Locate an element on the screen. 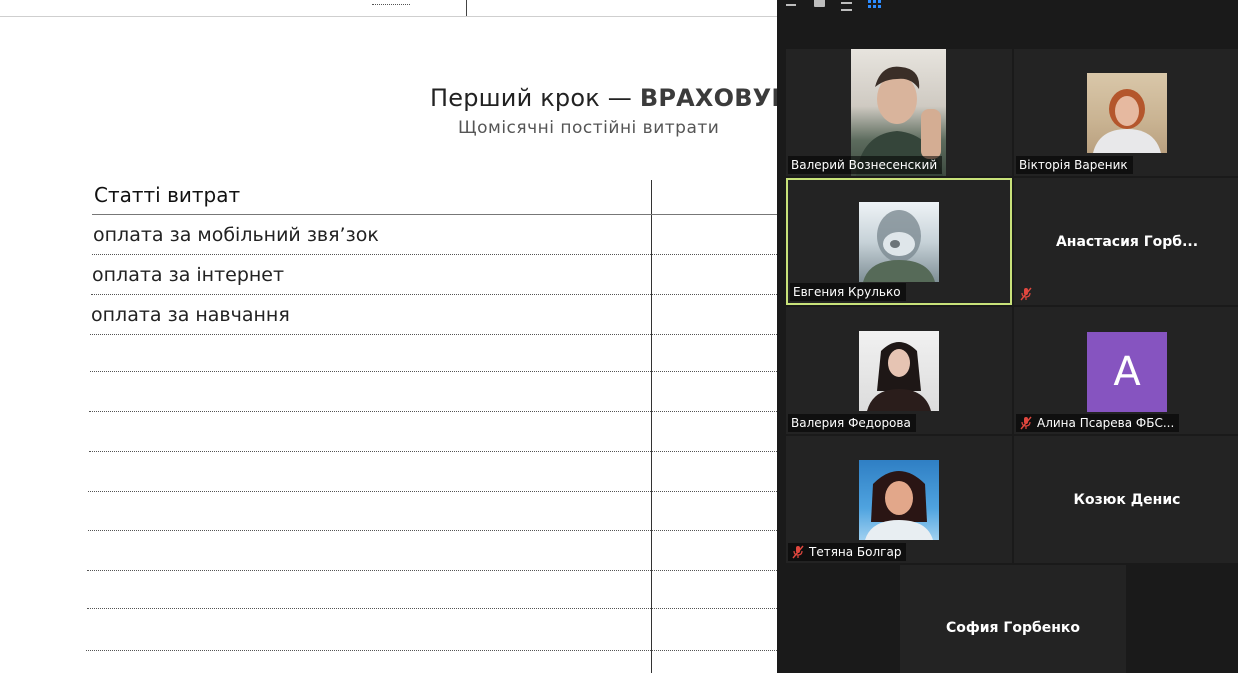  participant-tile: Вікторія Вареник is located at coordinates (1126, 112).